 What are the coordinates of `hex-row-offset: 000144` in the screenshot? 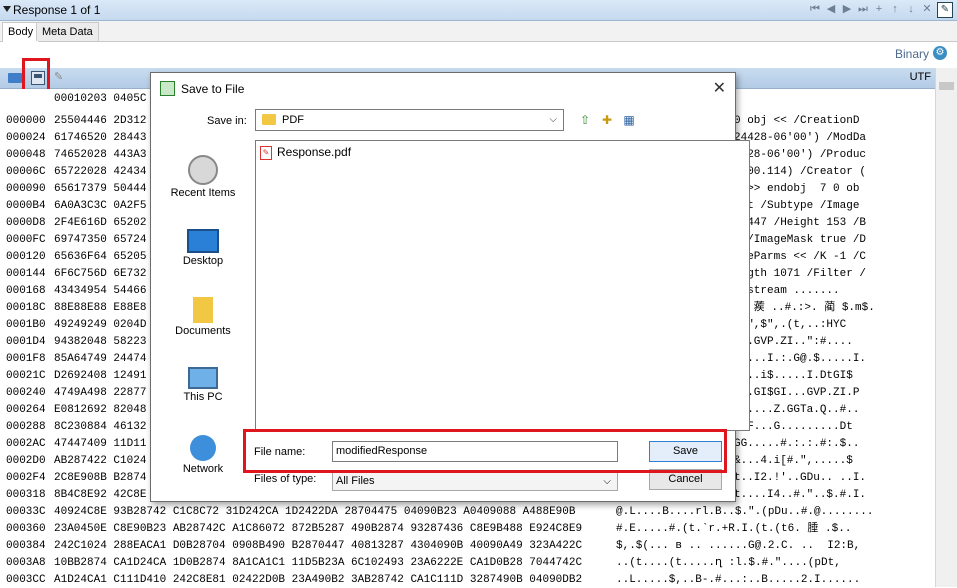 It's located at (26, 274).